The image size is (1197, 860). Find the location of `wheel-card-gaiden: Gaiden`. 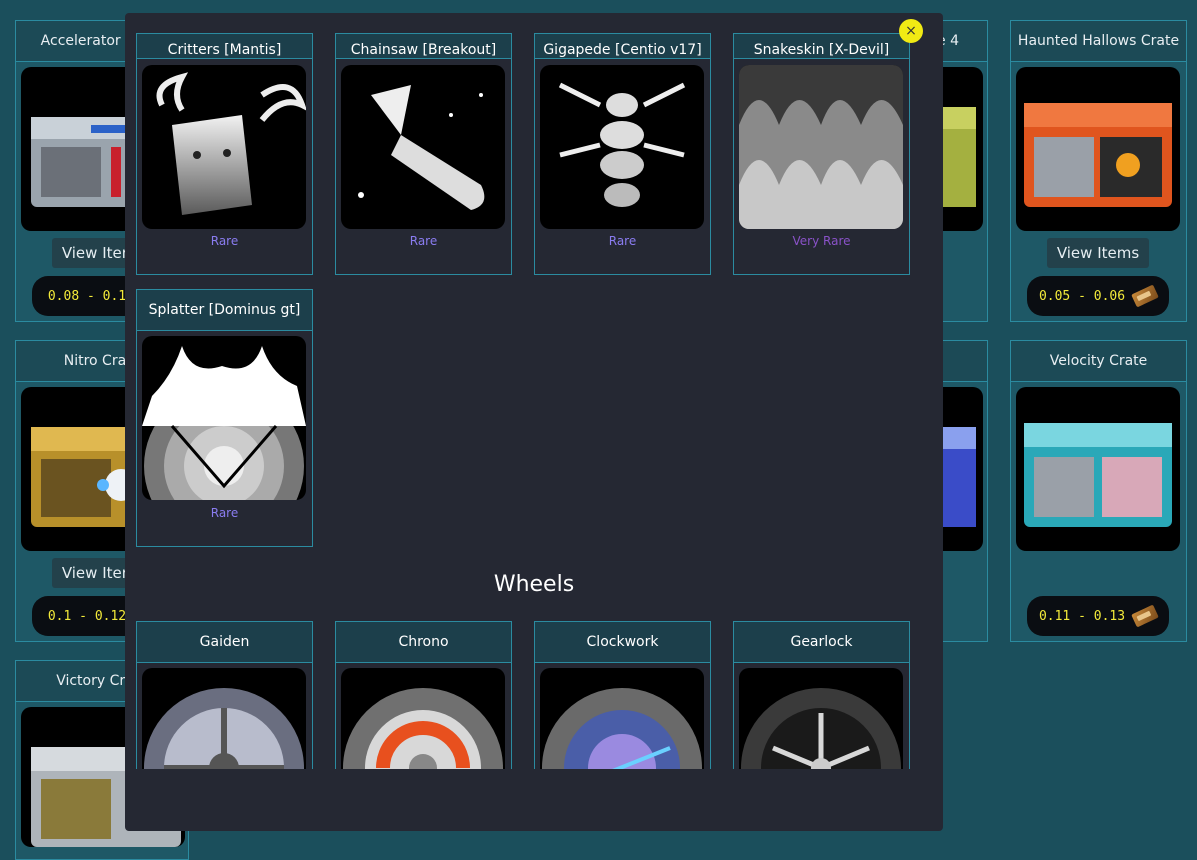

wheel-card-gaiden: Gaiden is located at coordinates (224, 695).